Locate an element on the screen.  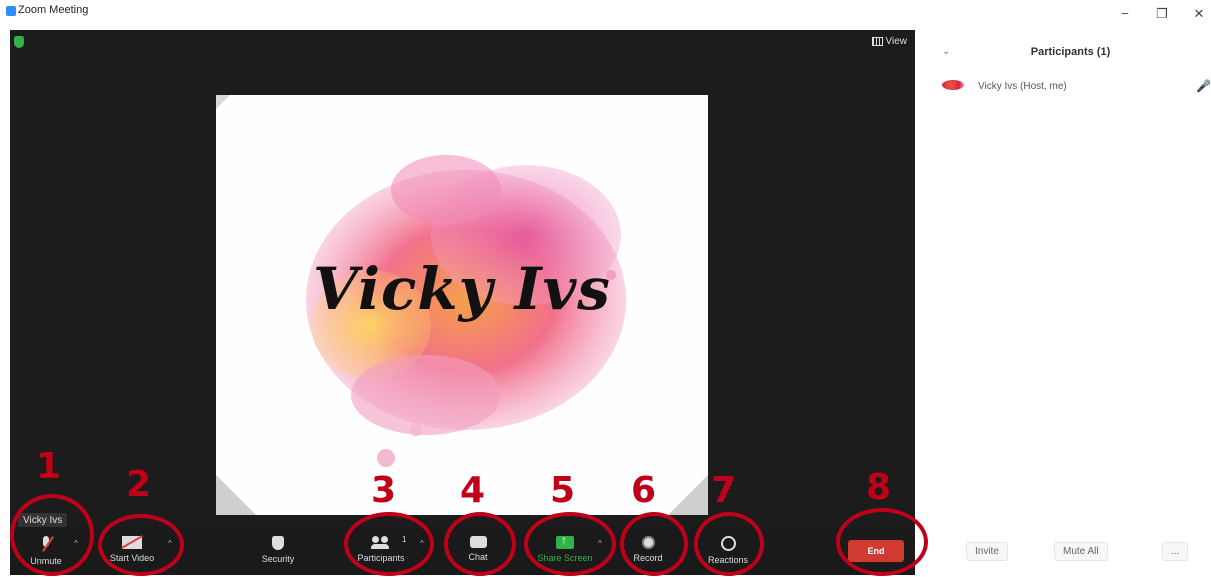
annotation-number-6: 6 is located at coordinates (644, 490).